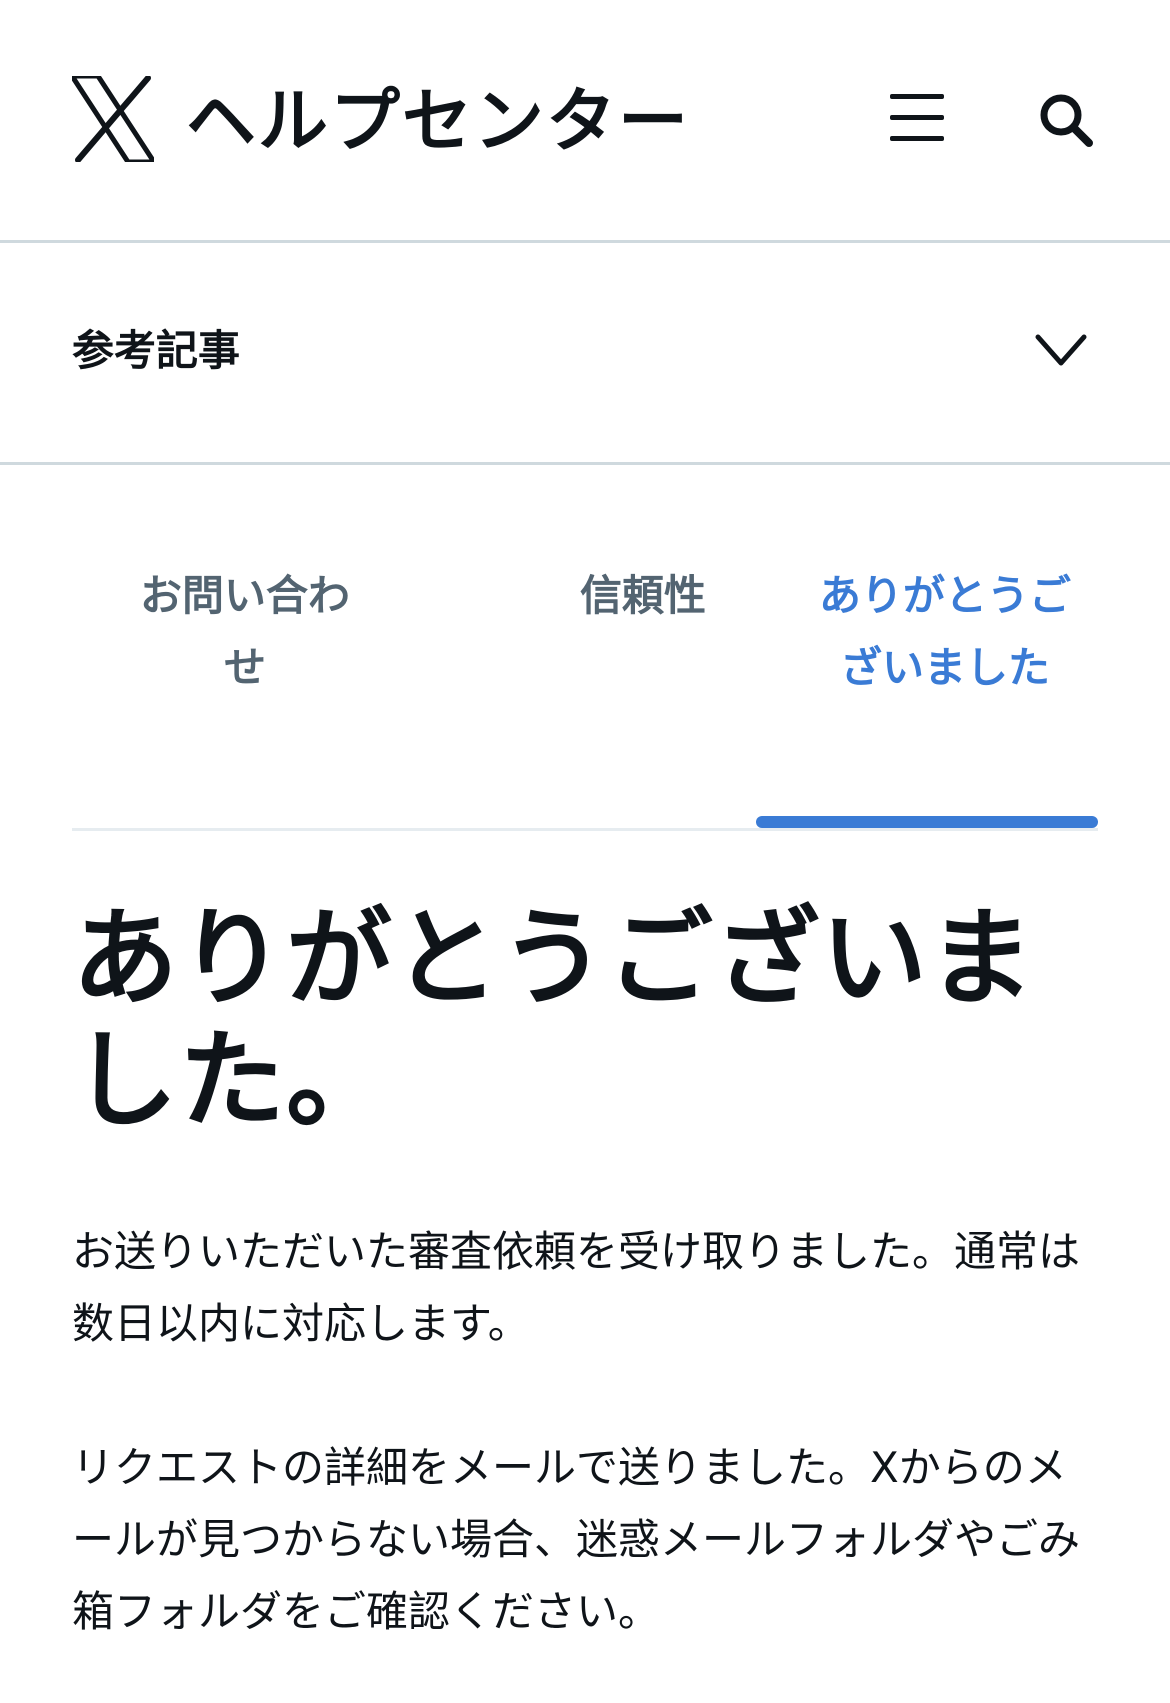 Image resolution: width=1170 pixels, height=1703 pixels. Describe the element at coordinates (156, 350) in the screenshot. I see `related-articles-label: 参考記事` at that location.